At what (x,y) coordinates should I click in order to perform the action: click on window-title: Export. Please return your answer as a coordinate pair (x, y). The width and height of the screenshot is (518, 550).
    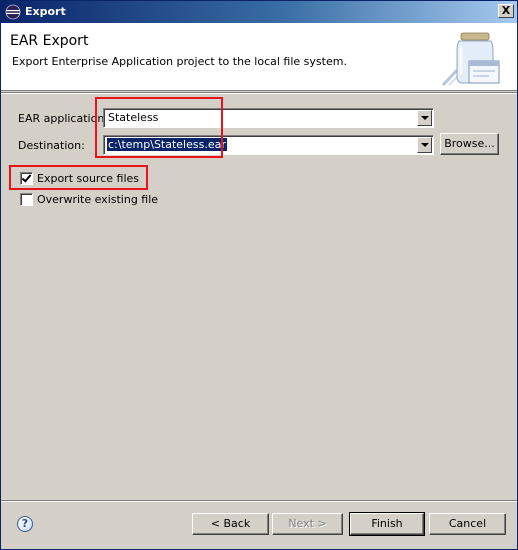
    Looking at the image, I should click on (45, 11).